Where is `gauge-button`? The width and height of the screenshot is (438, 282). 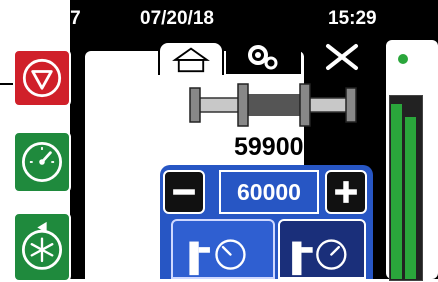 gauge-button is located at coordinates (42, 162).